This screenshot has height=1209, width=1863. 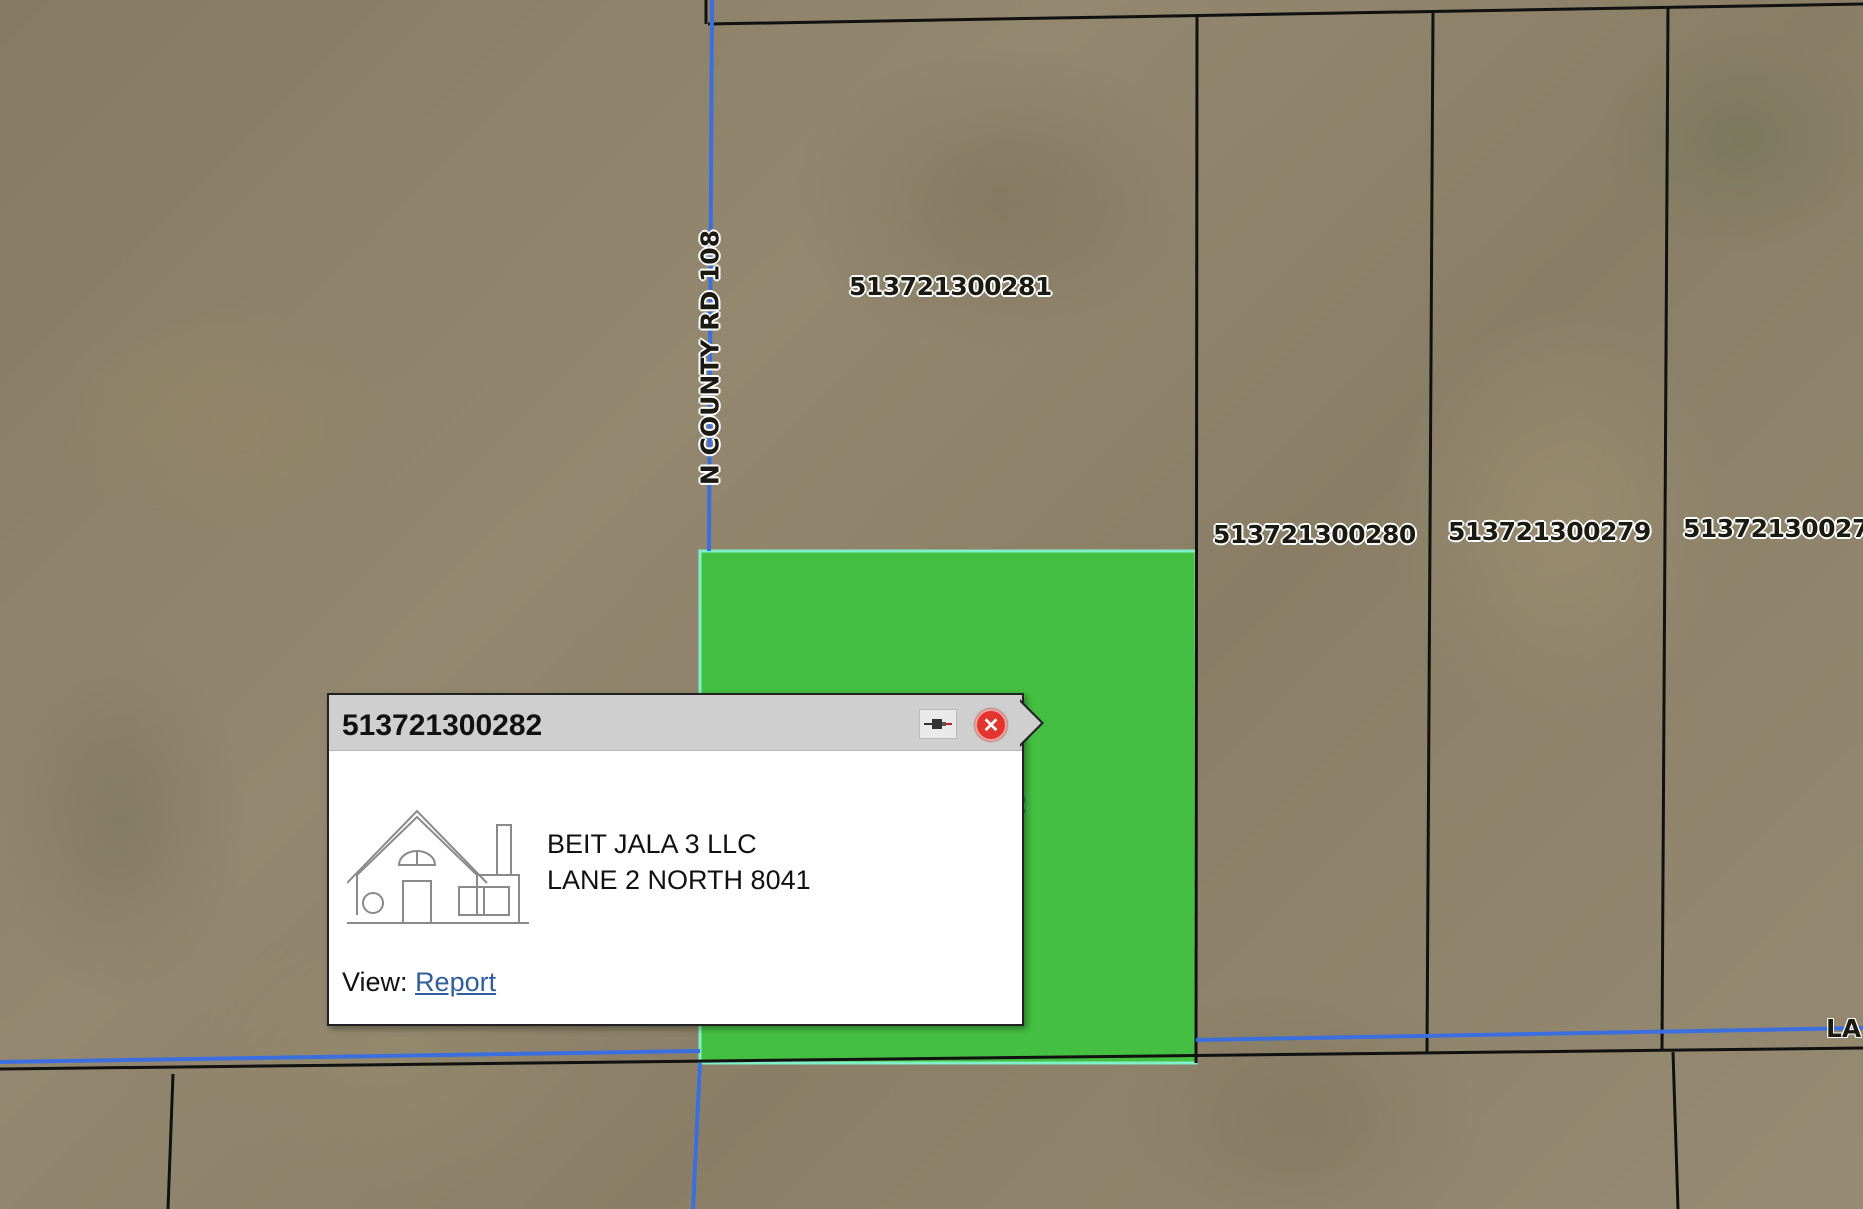 I want to click on close-button: ✕, so click(x=991, y=725).